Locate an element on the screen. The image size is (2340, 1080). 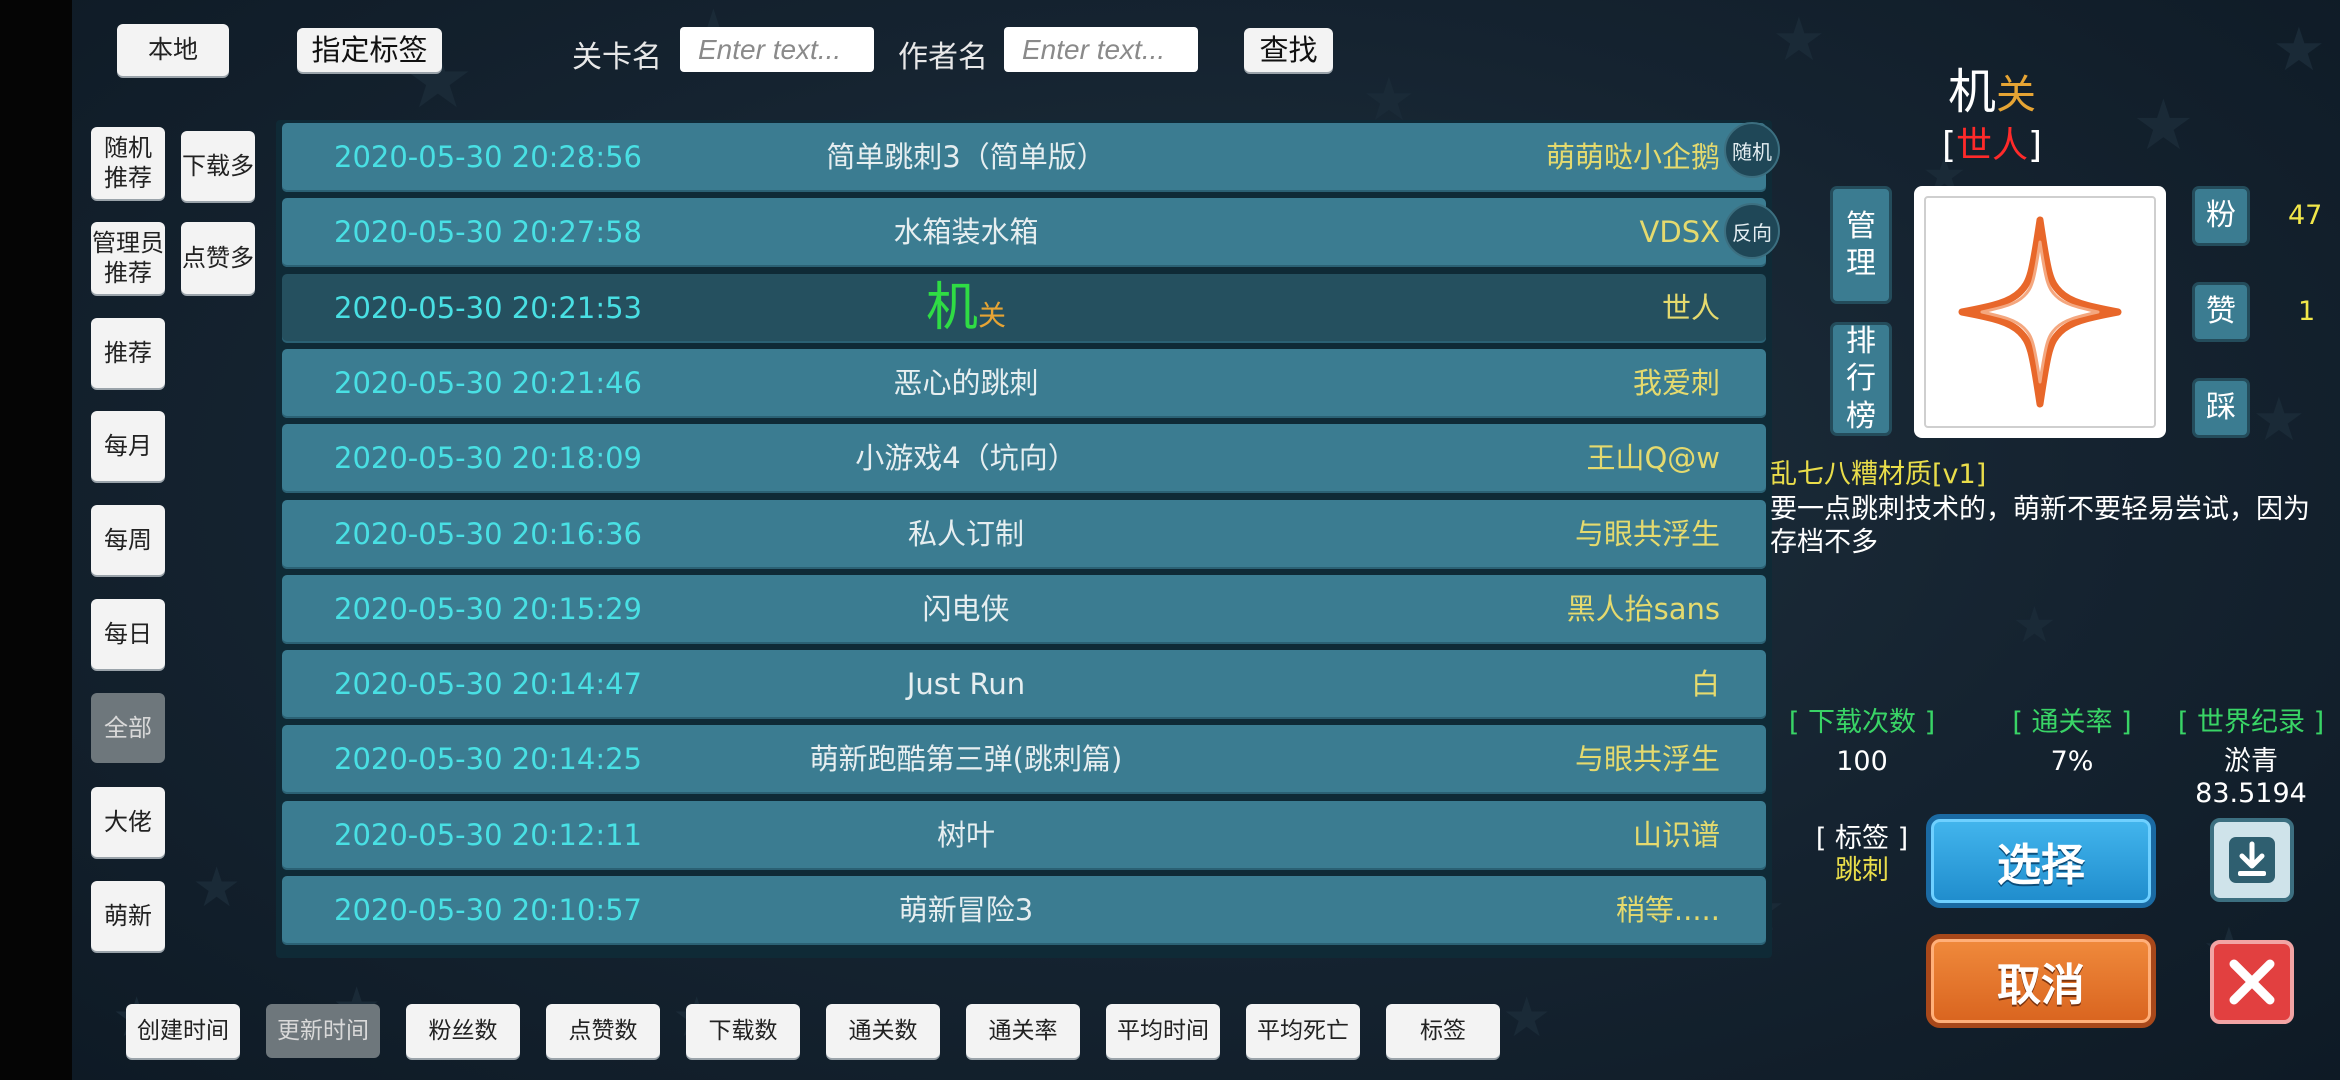
level-title: 闪电侠 is located at coordinates (966, 608).